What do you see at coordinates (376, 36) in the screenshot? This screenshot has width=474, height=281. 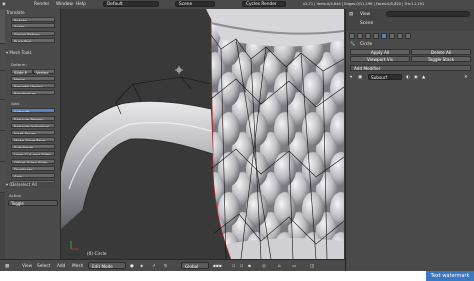 I see `object-props-icon` at bounding box center [376, 36].